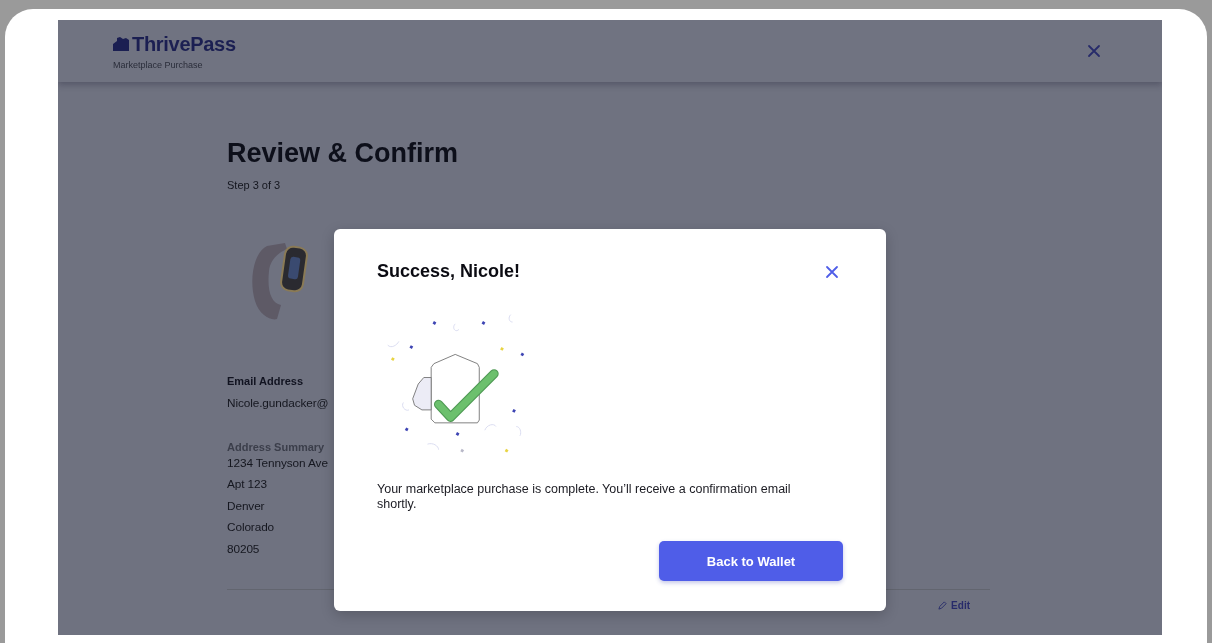  Describe the element at coordinates (278, 403) in the screenshot. I see `email-value: Nicole.gundacker@` at that location.